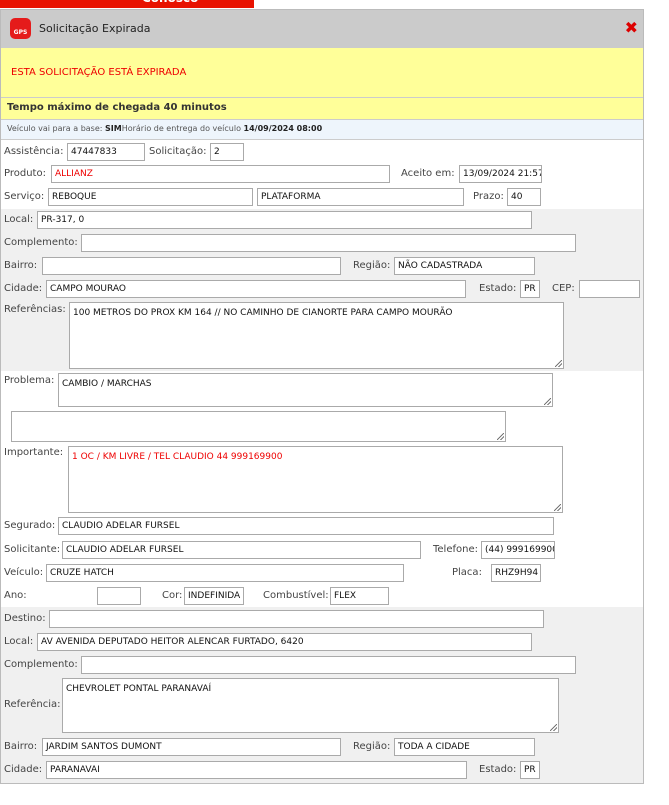  Describe the element at coordinates (464, 747) in the screenshot. I see `destino-regiao-input: TODA A CIDADE` at that location.